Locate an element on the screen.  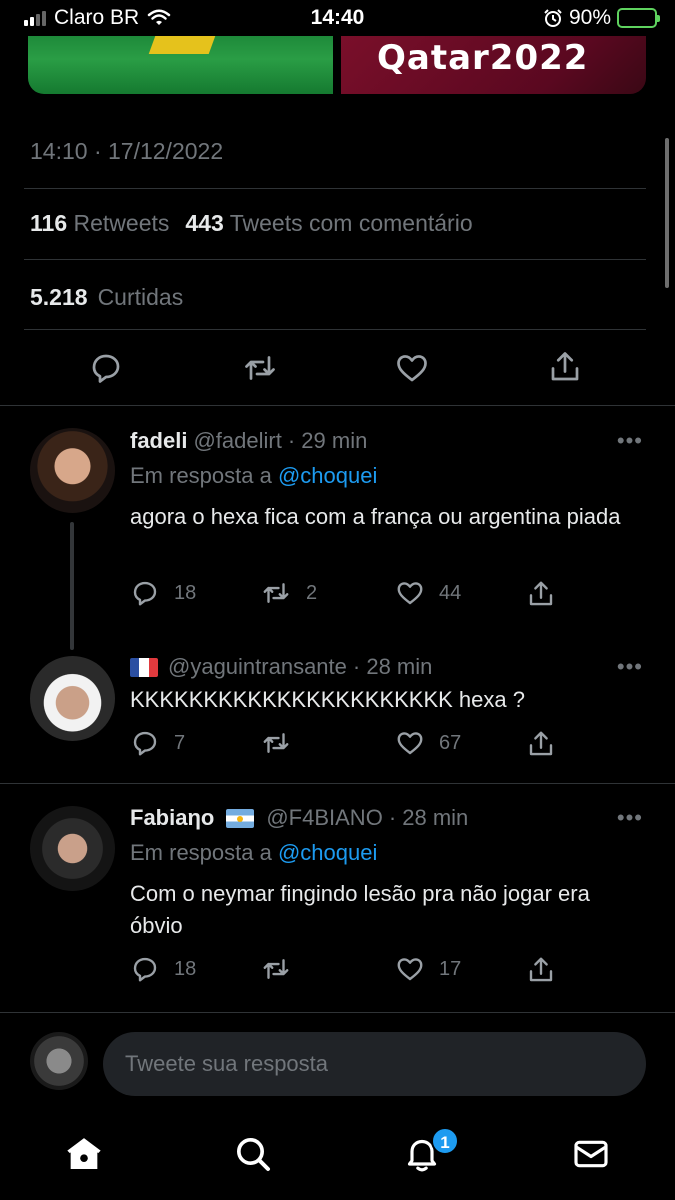
like-button: 17 is located at coordinates (428, 969).